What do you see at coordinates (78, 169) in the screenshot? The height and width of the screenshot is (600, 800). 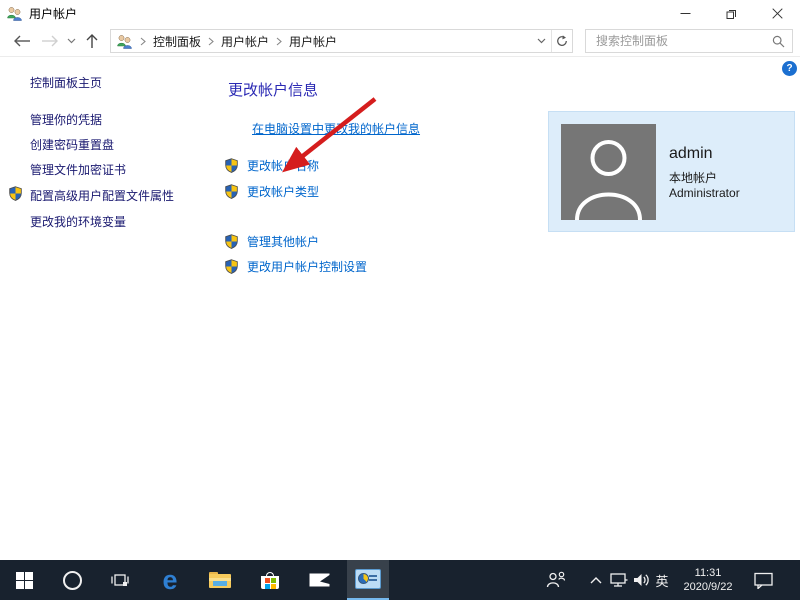 I see `sidebar-item-file-encryption-certs: 管理文件加密证书` at bounding box center [78, 169].